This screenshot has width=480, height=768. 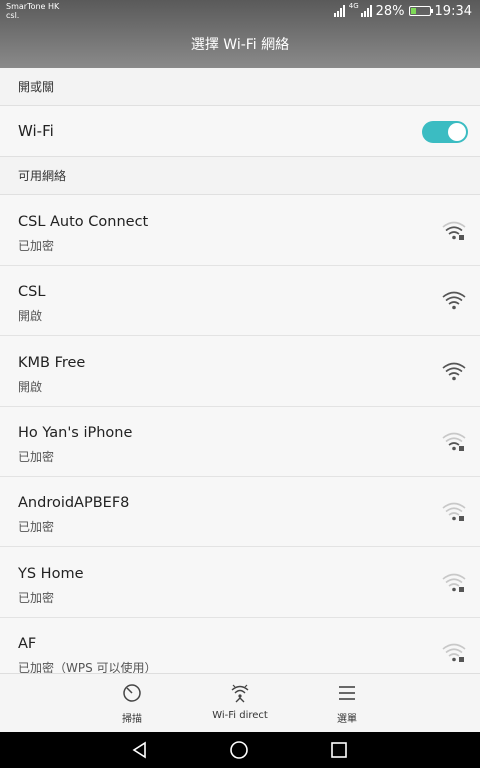 What do you see at coordinates (240, 693) in the screenshot?
I see `wifi-direct-icon` at bounding box center [240, 693].